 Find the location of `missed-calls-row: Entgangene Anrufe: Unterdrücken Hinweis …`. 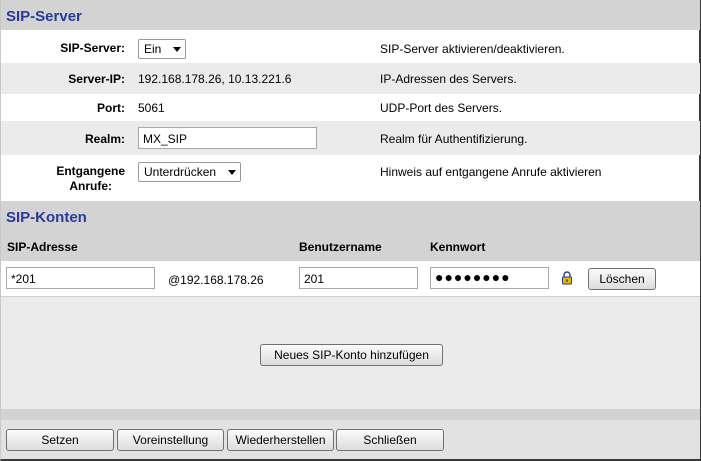

missed-calls-row: Entgangene Anrufe: Unterdrücken Hinweis … is located at coordinates (350, 177).